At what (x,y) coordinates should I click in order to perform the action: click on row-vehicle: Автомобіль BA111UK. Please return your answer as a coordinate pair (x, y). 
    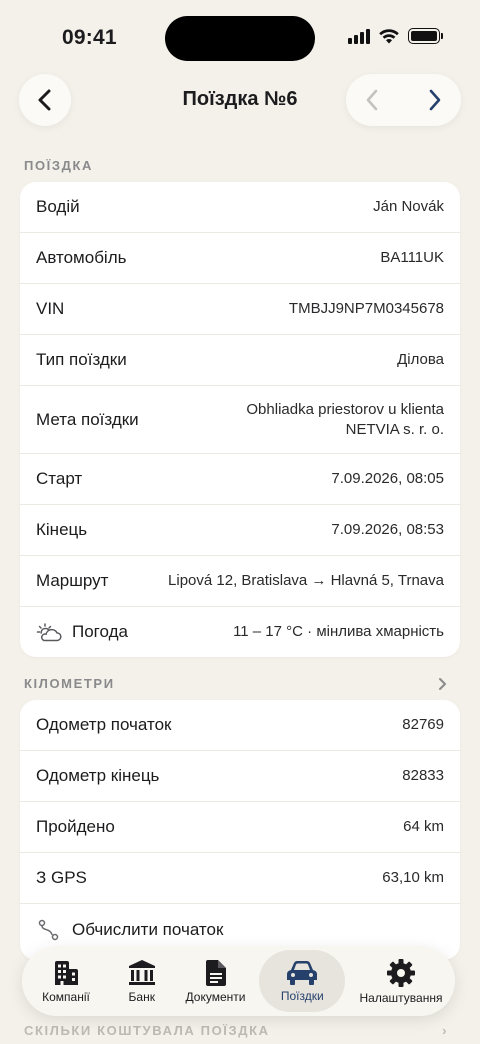
    Looking at the image, I should click on (240, 258).